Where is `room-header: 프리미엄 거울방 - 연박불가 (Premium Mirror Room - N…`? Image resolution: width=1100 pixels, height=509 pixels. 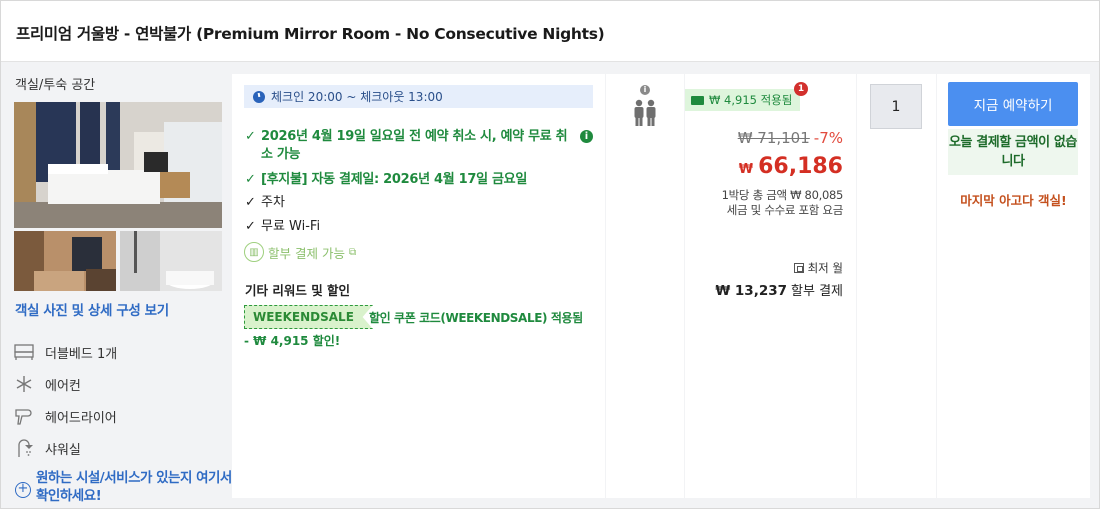
room-header: 프리미엄 거울방 - 연박불가 (Premium Mirror Room - N… is located at coordinates (550, 31).